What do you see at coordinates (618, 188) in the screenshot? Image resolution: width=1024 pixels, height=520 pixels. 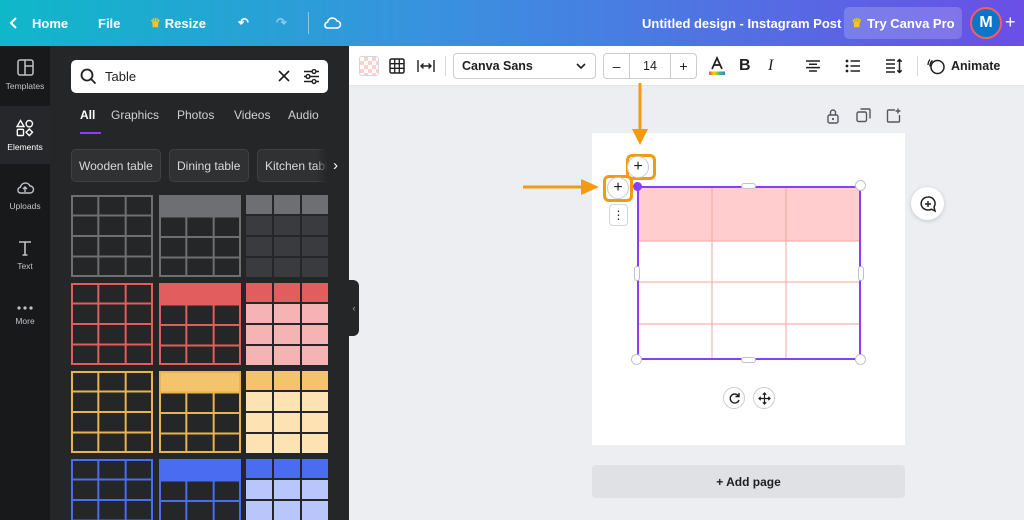 I see `add-row-button: +` at bounding box center [618, 188].